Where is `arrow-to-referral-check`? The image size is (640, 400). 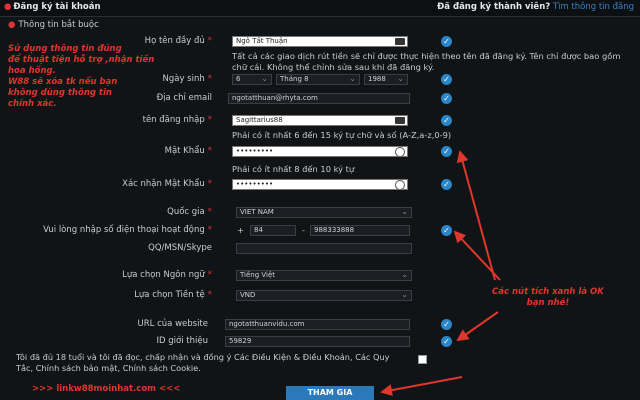
arrow-to-referral-check is located at coordinates (477, 326).